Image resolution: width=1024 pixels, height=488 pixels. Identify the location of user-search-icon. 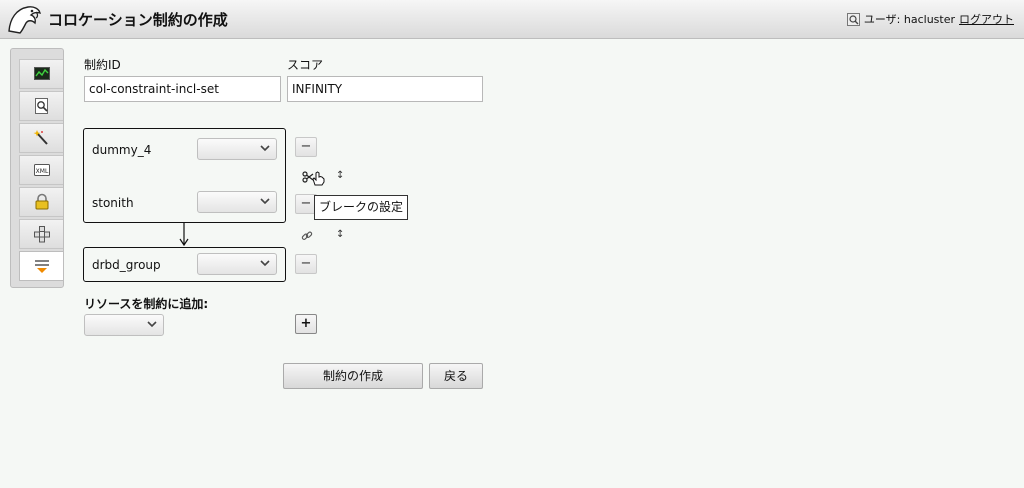
(853, 19).